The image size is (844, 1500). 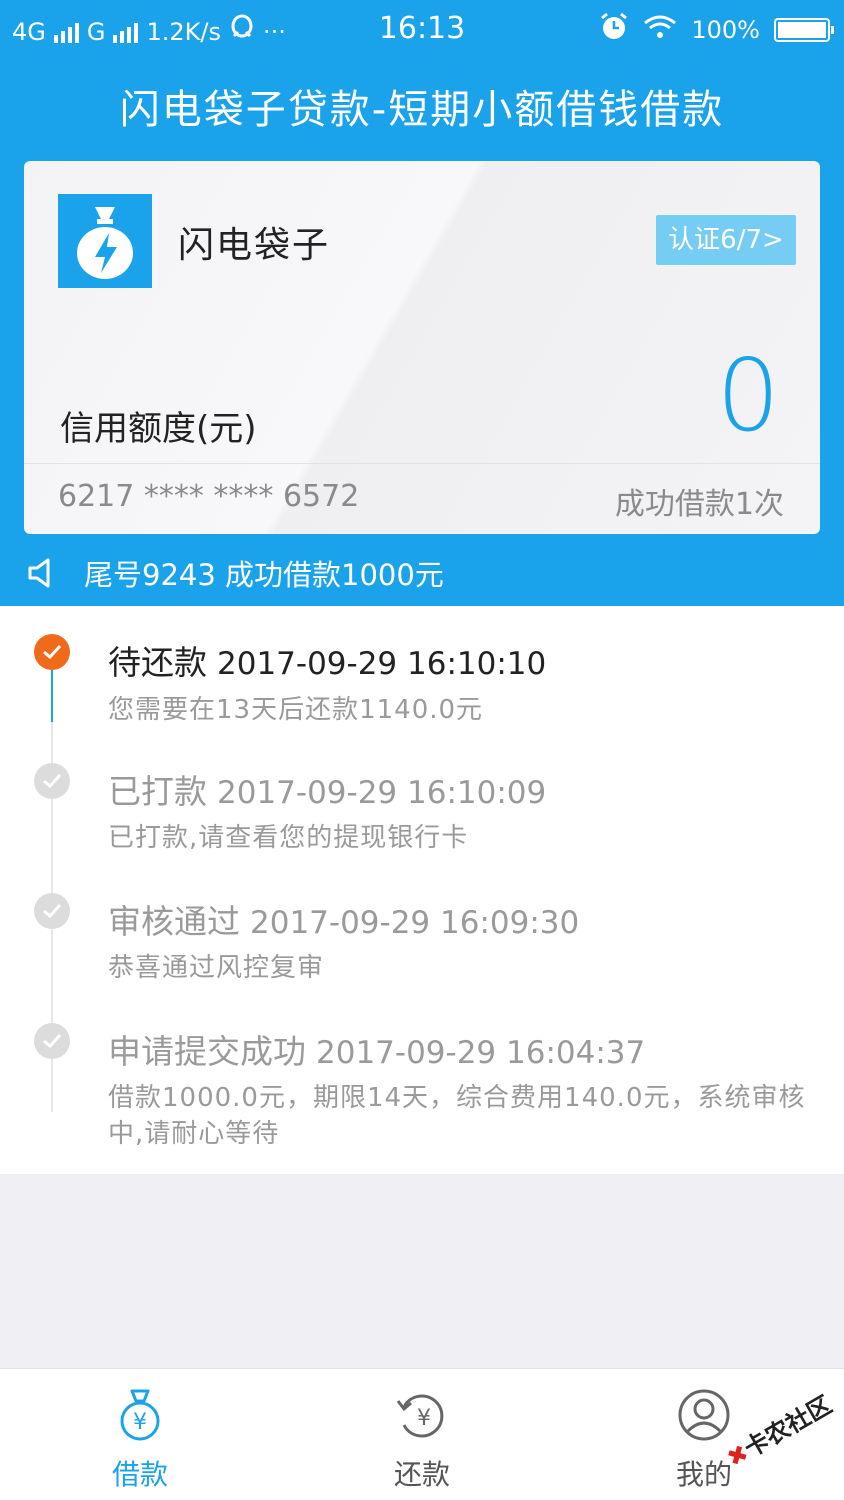 What do you see at coordinates (216, 968) in the screenshot?
I see `timeline-desc: 恭喜通过风控复审` at bounding box center [216, 968].